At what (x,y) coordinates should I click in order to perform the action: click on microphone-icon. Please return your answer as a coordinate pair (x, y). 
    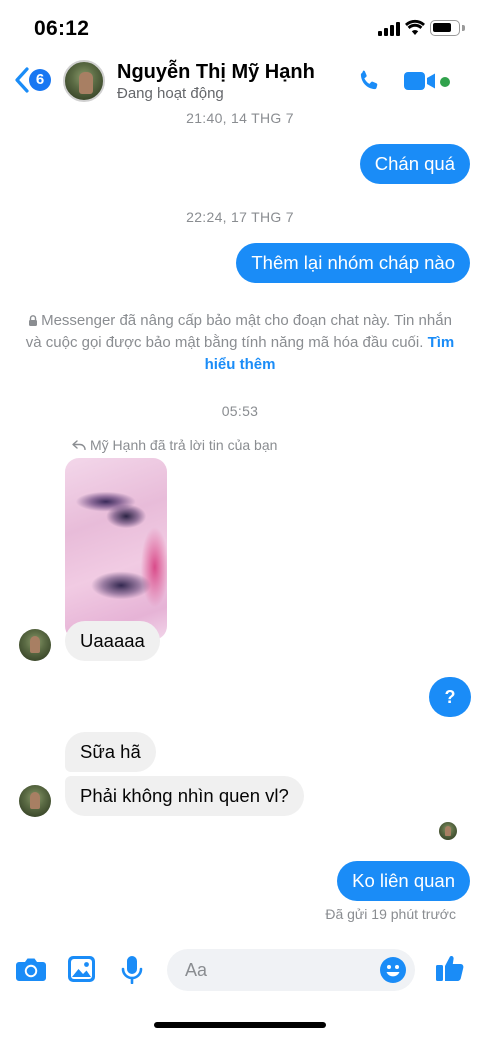
    Looking at the image, I should click on (132, 970).